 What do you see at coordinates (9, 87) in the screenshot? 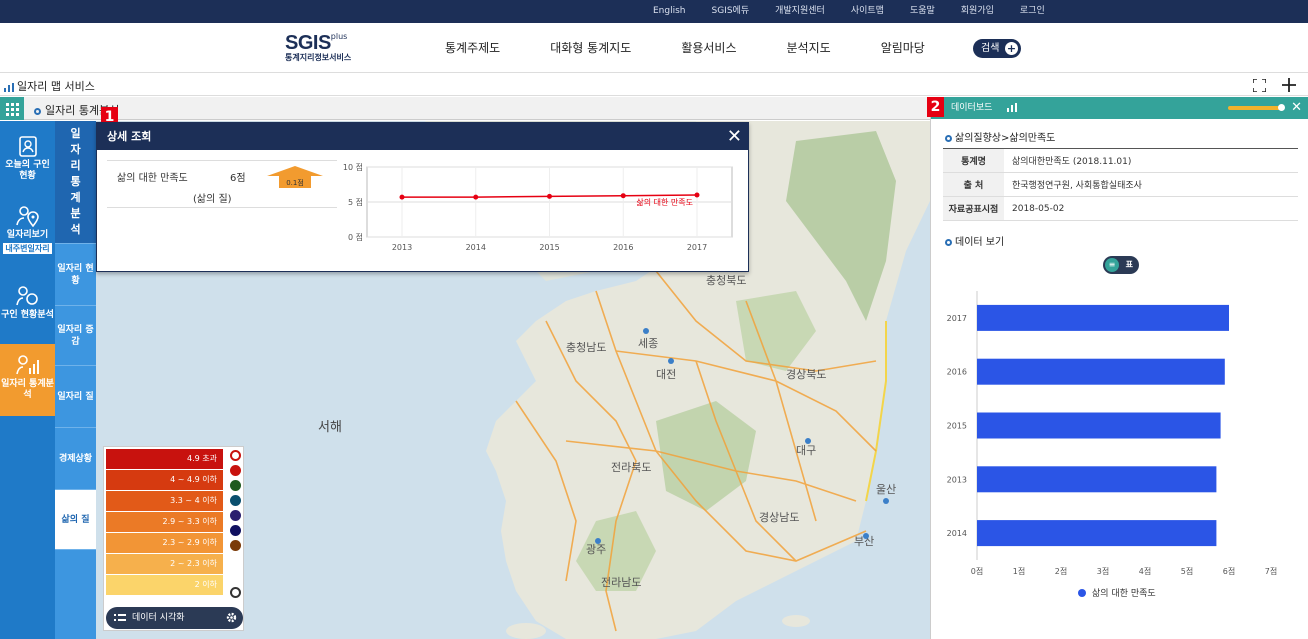
I see `bar-chart-icon` at bounding box center [9, 87].